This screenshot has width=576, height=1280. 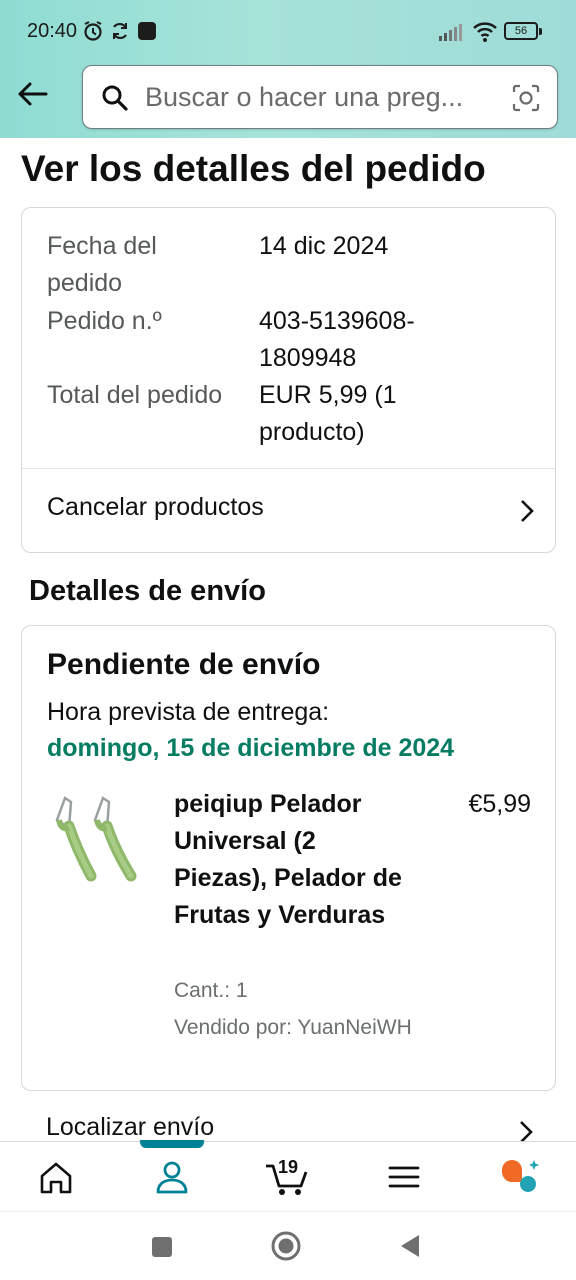 What do you see at coordinates (324, 246) in the screenshot?
I see `order-date-value: 14 dic 2024` at bounding box center [324, 246].